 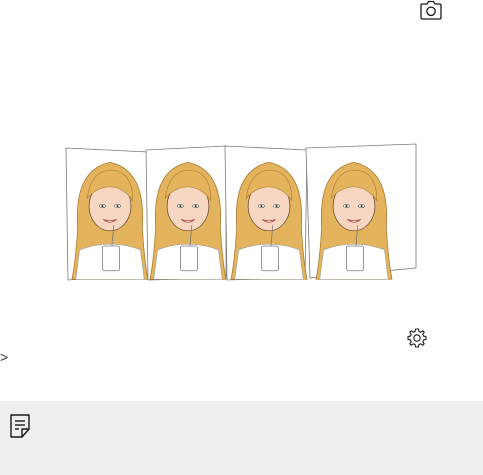 What do you see at coordinates (4, 357) in the screenshot?
I see `chevron-right-icon: >` at bounding box center [4, 357].